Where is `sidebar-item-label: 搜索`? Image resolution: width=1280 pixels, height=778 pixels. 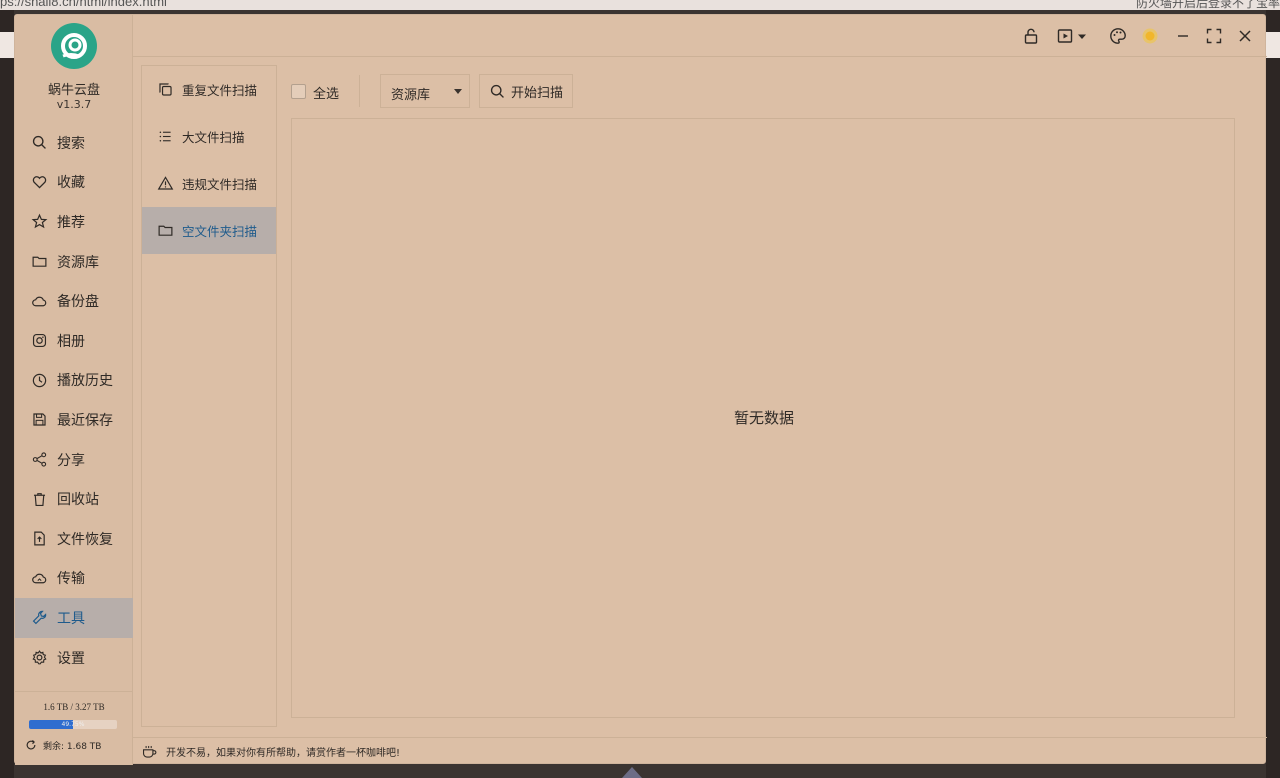 sidebar-item-label: 搜索 is located at coordinates (71, 143).